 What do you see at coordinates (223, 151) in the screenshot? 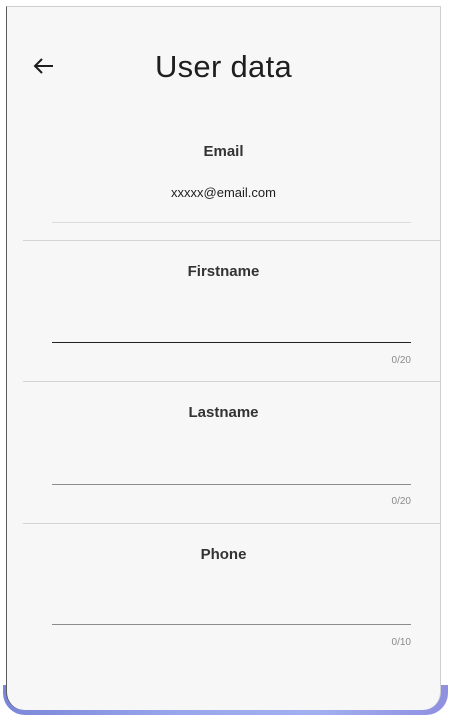
I see `email-label: Email` at bounding box center [223, 151].